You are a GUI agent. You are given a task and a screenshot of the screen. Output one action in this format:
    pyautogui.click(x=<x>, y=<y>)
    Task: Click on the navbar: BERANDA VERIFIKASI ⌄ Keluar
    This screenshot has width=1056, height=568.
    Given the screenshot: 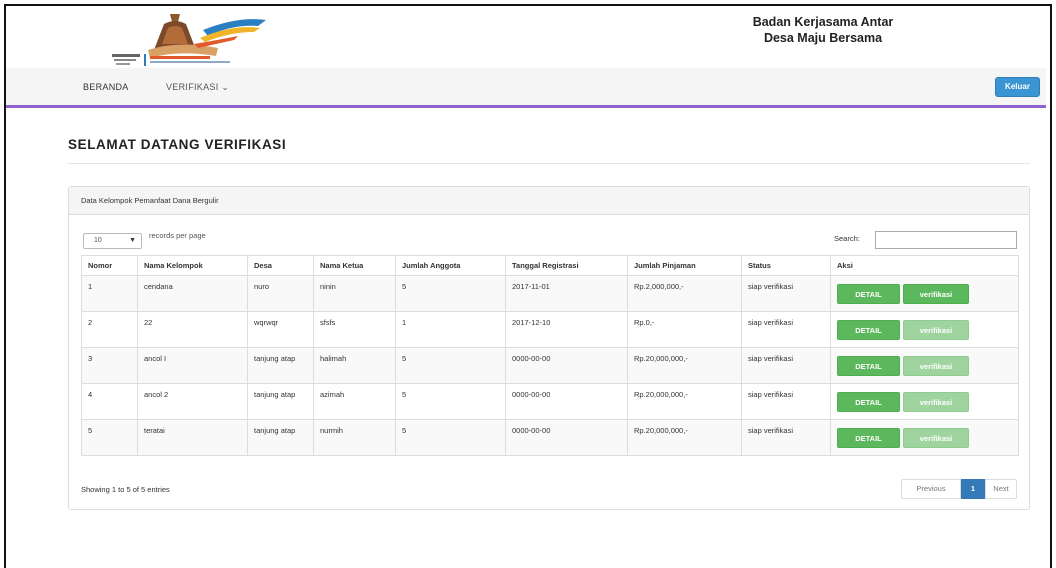 What is the action you would take?
    pyautogui.click(x=526, y=88)
    